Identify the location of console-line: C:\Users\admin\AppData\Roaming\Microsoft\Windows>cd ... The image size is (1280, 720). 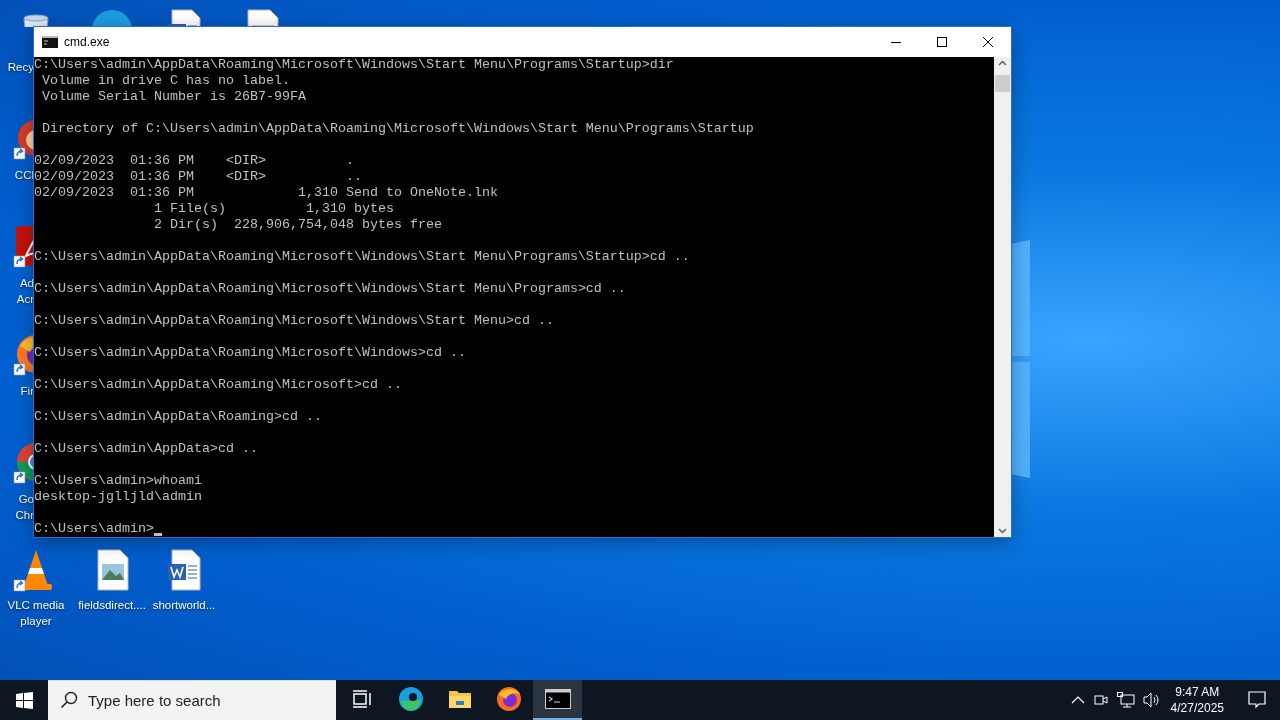
(250, 353).